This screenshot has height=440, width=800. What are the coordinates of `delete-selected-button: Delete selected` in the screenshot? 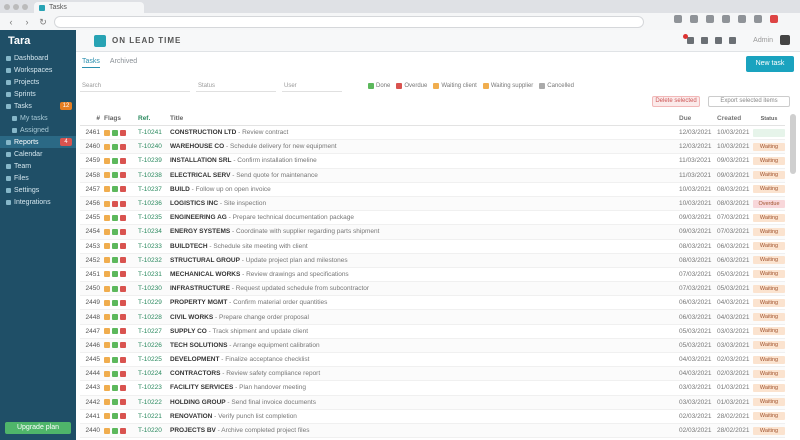 It's located at (676, 101).